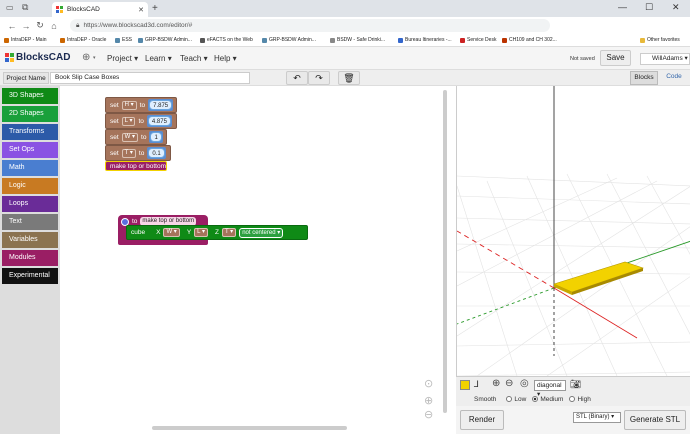  I want to click on module-call-block: make top or bottom, so click(136, 166).